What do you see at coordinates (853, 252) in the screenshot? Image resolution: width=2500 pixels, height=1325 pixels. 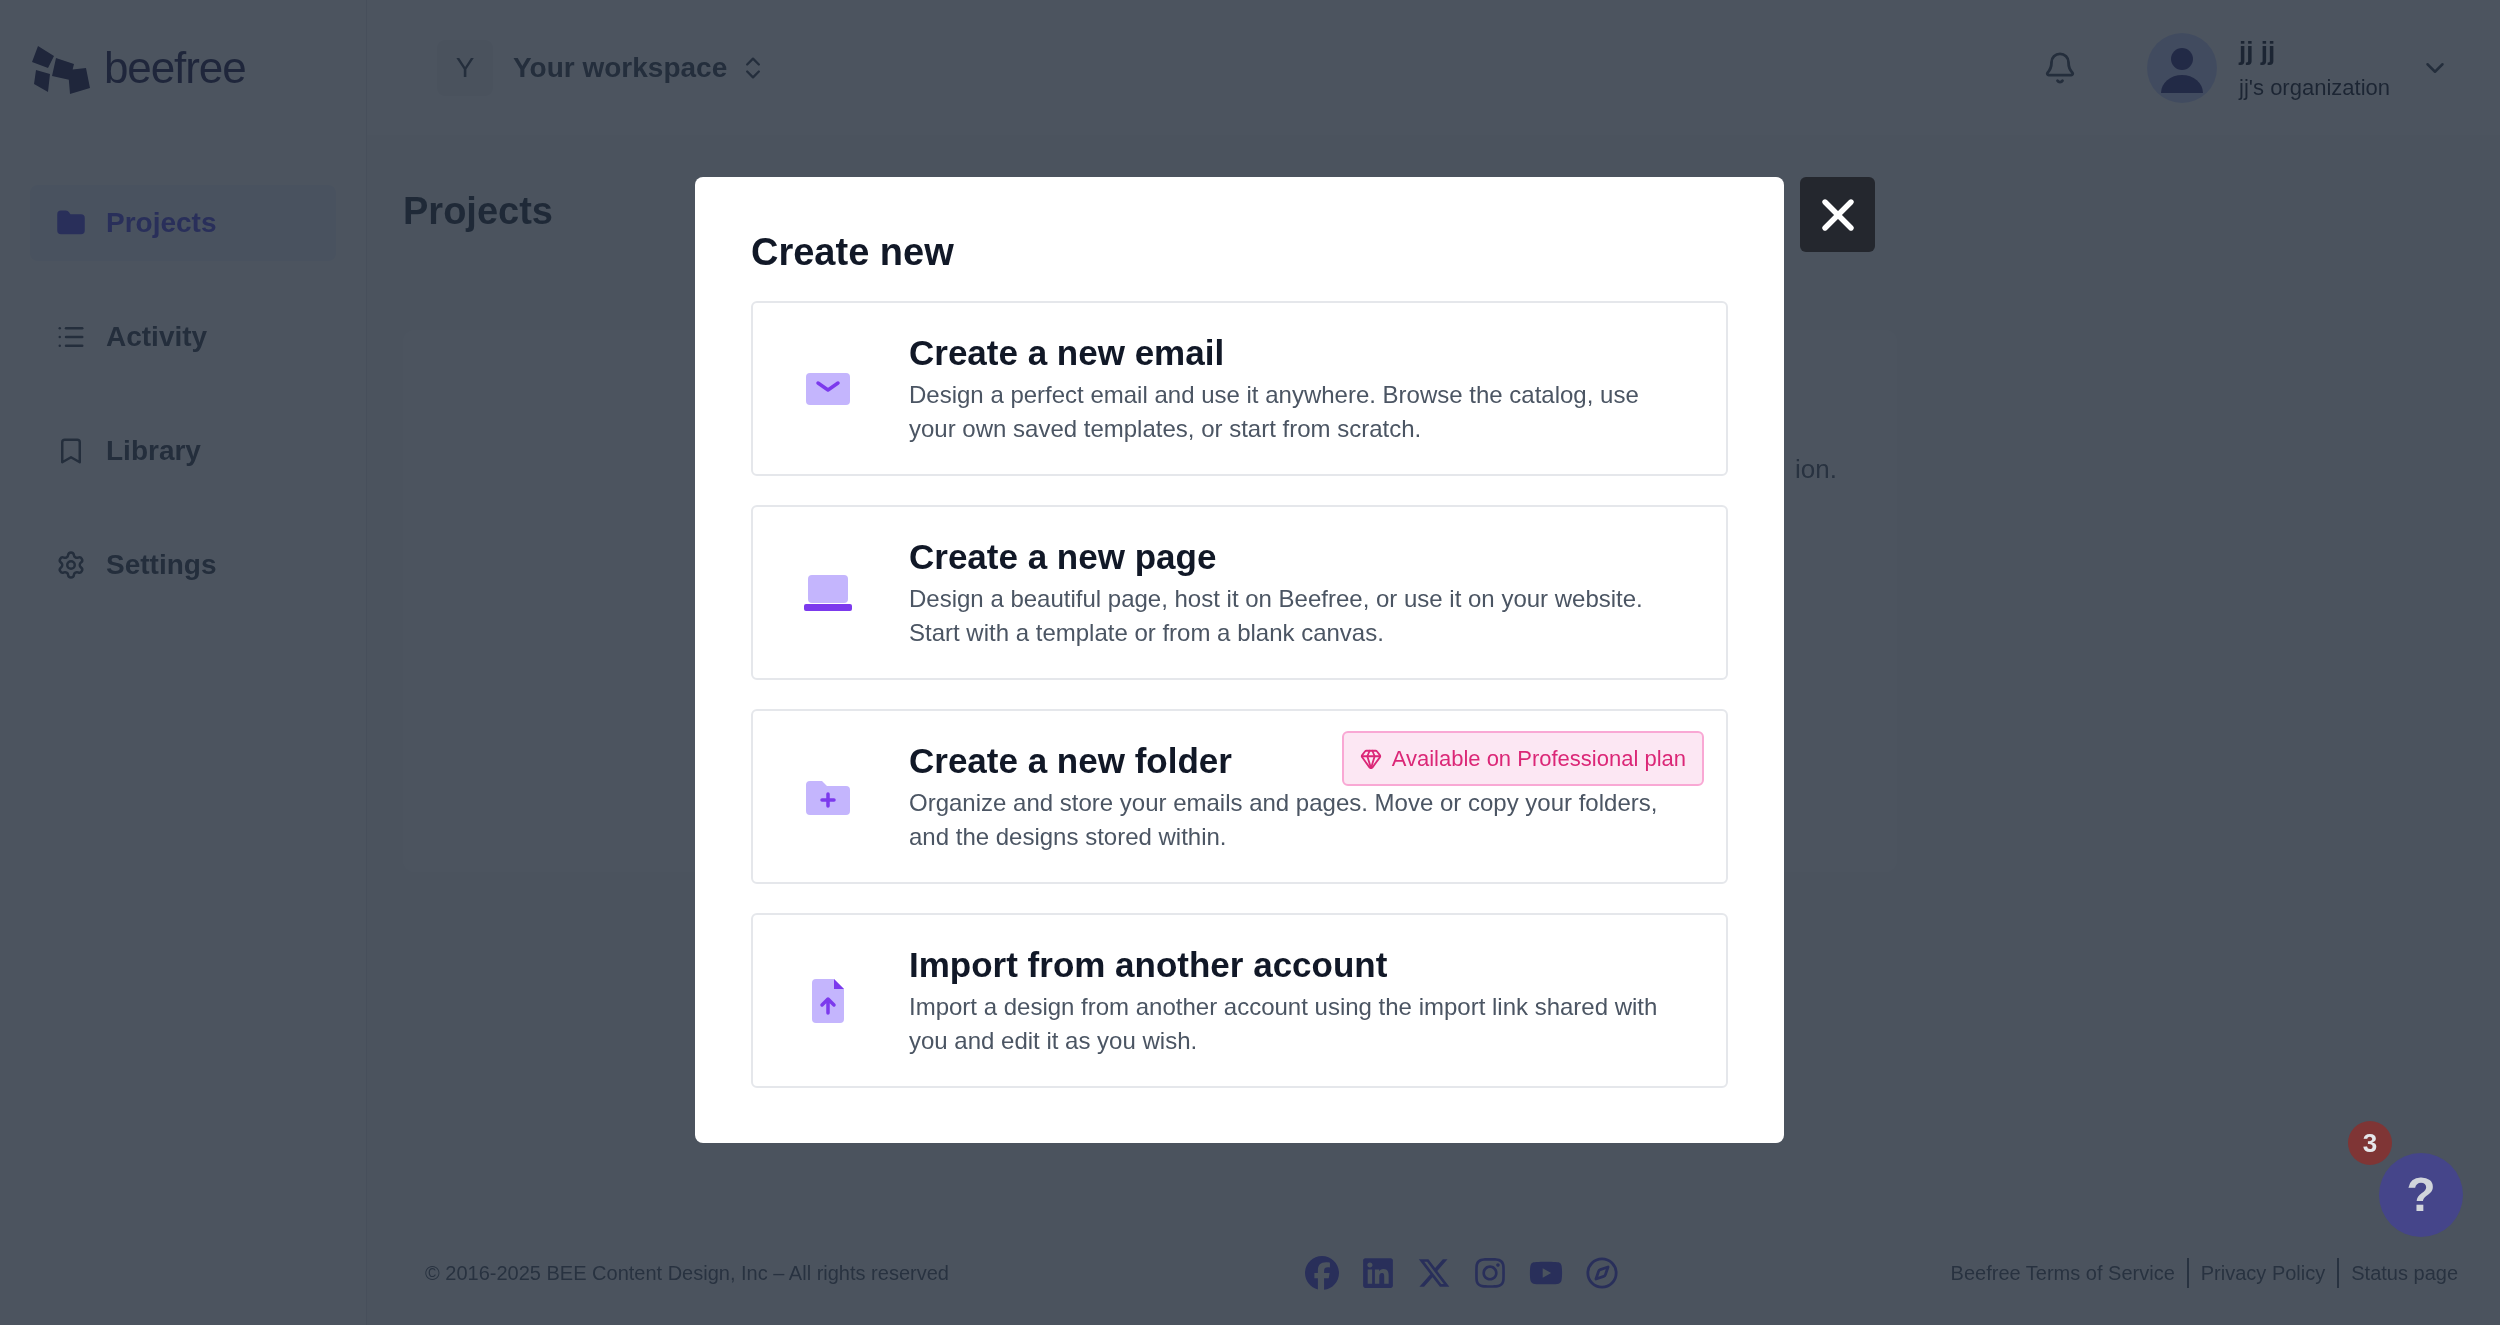 I see `modal-title: Create new` at bounding box center [853, 252].